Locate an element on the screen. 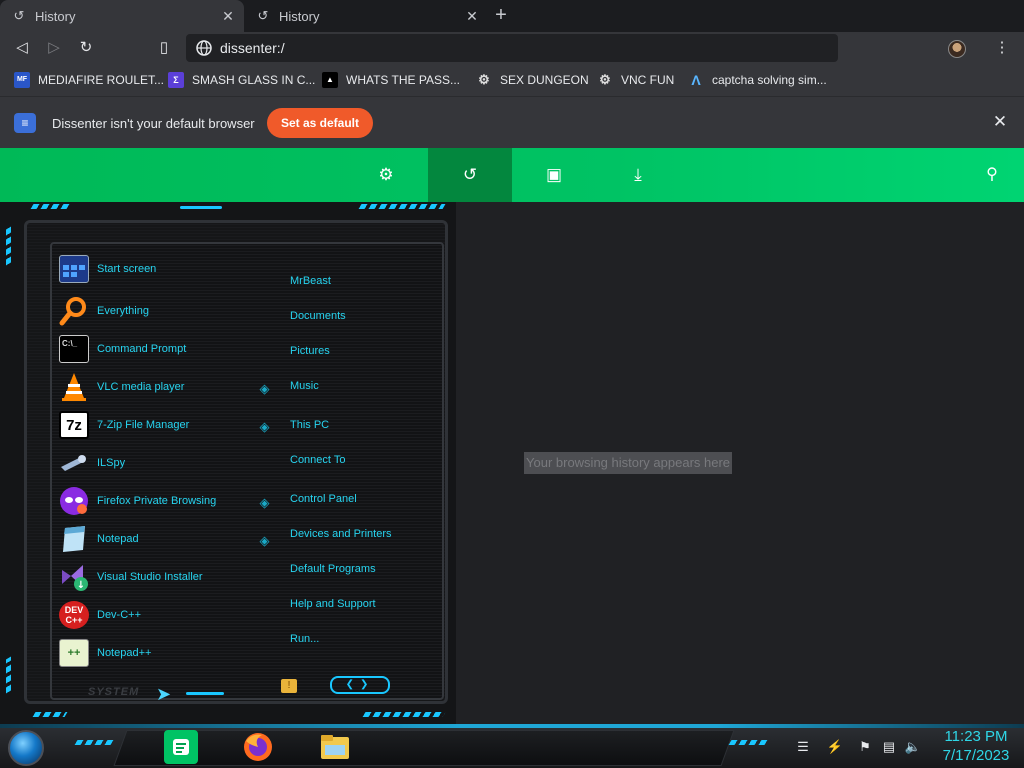  reload-button: ↻ is located at coordinates (86, 48).